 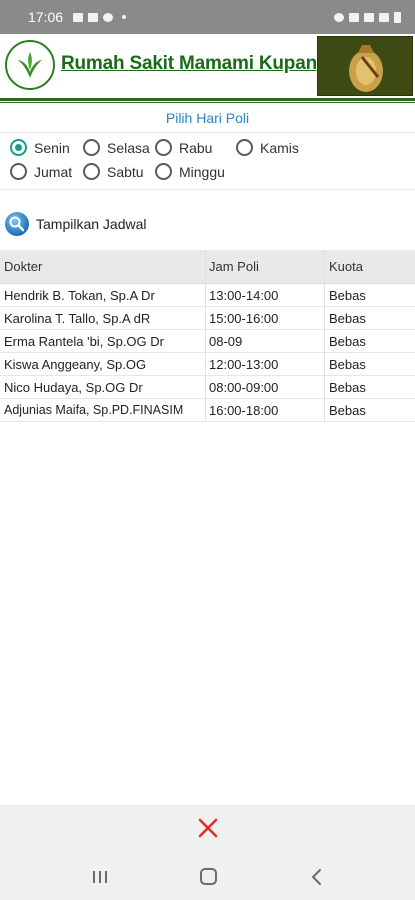 I want to click on radio-minggu: Minggu, so click(x=190, y=171).